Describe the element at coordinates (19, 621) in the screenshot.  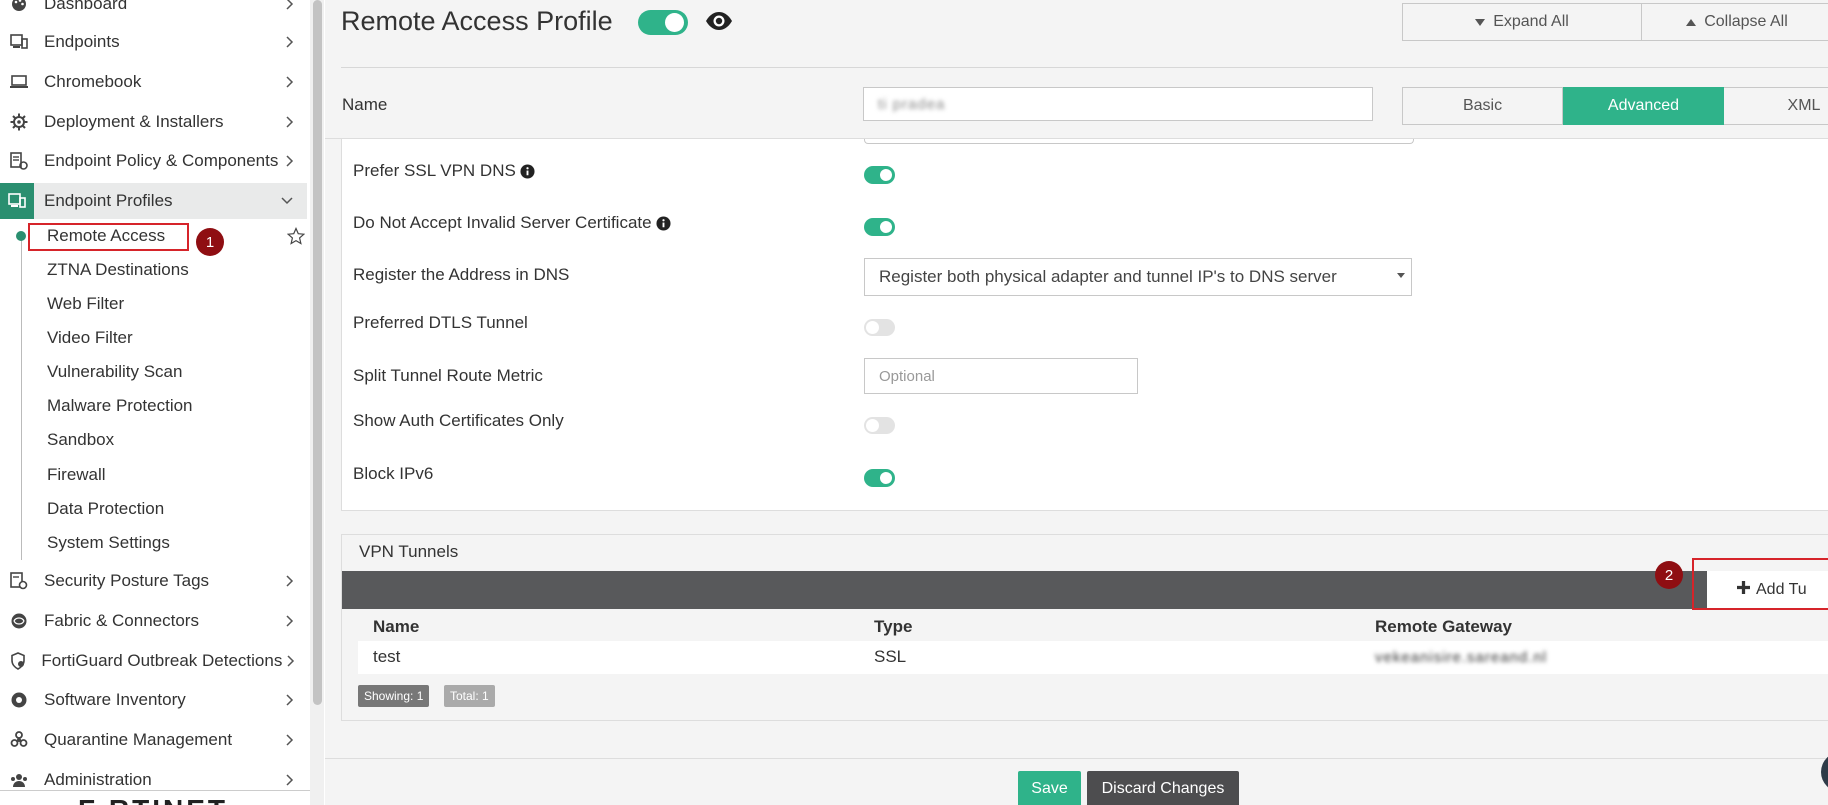
I see `fabric-icon` at that location.